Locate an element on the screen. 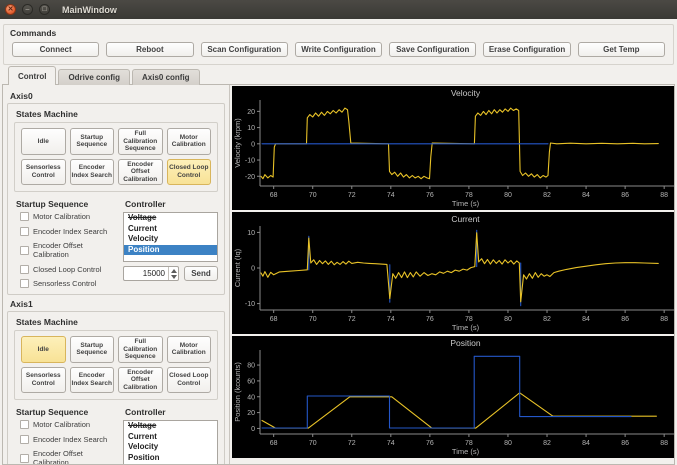  axis0-motor-calibration-button: Motor Calibration is located at coordinates (188, 141).